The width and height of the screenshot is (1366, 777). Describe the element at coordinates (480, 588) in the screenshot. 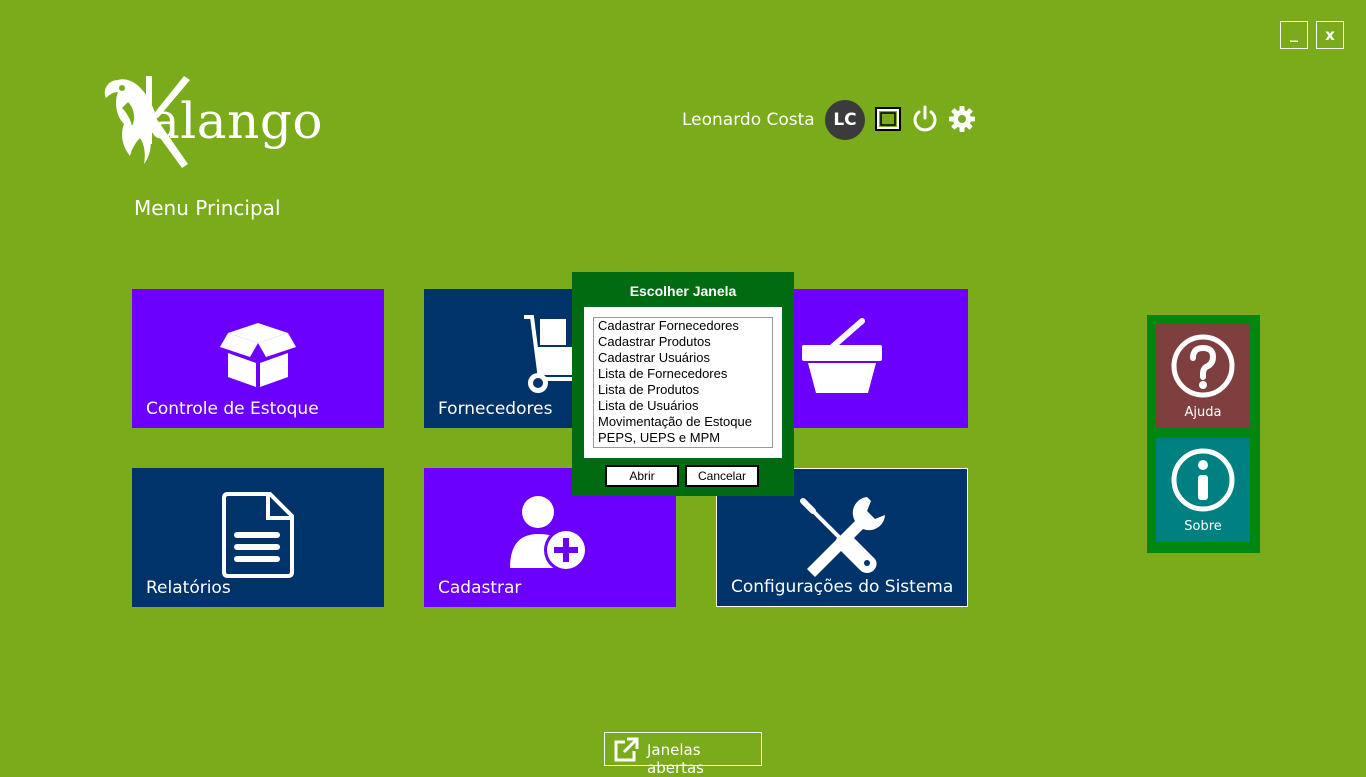

I see `tile-label: Cadastrar` at that location.